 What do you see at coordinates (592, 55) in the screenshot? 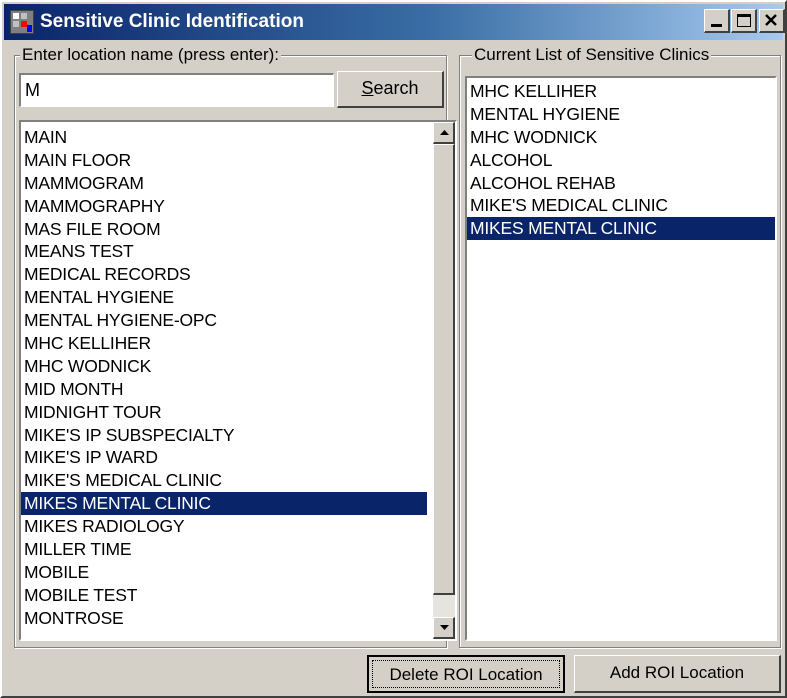
I see `sensitive-clinics-label: Current List of Sensitive Clinics` at bounding box center [592, 55].